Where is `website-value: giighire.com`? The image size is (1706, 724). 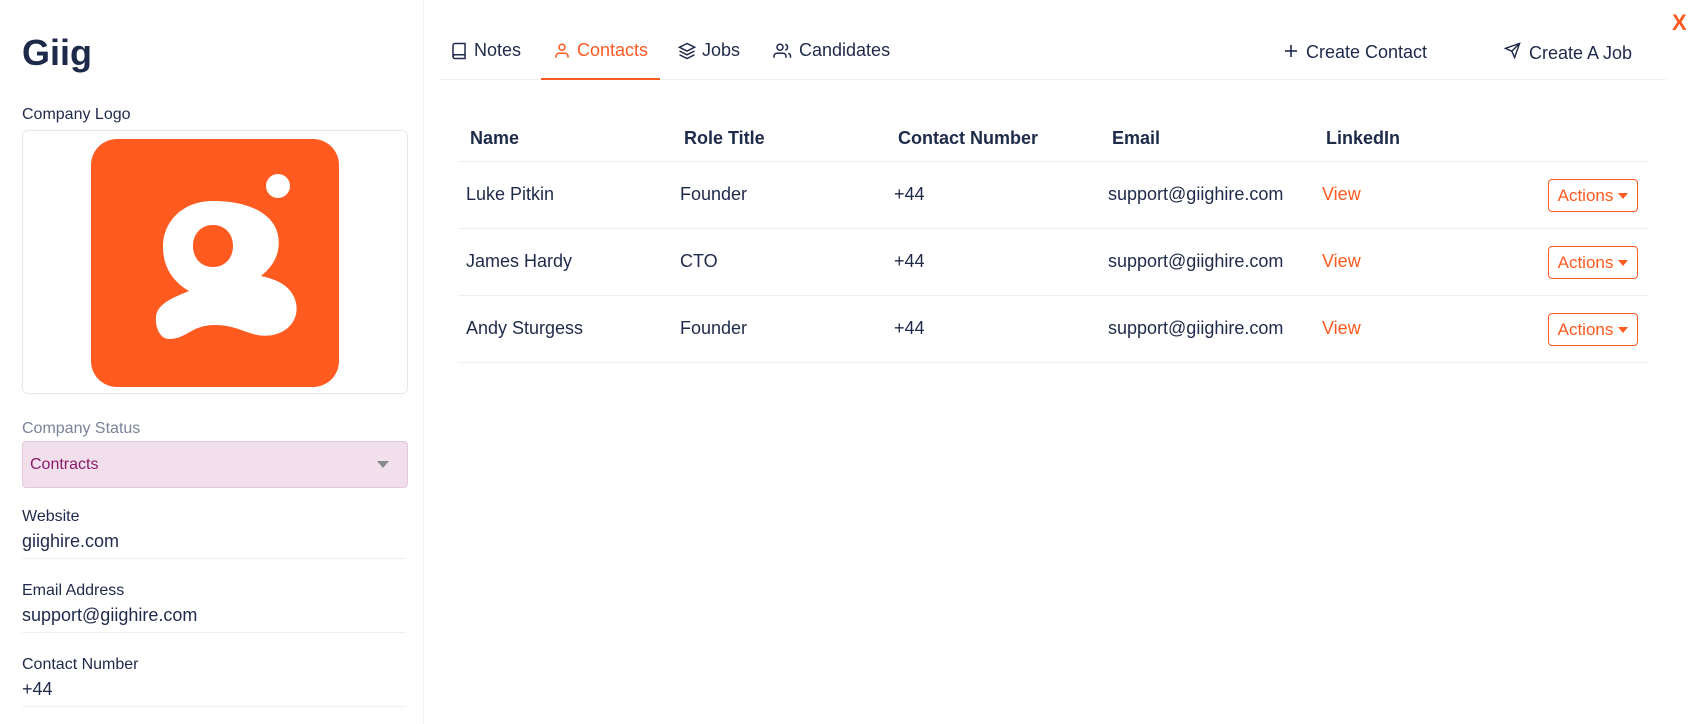 website-value: giighire.com is located at coordinates (214, 545).